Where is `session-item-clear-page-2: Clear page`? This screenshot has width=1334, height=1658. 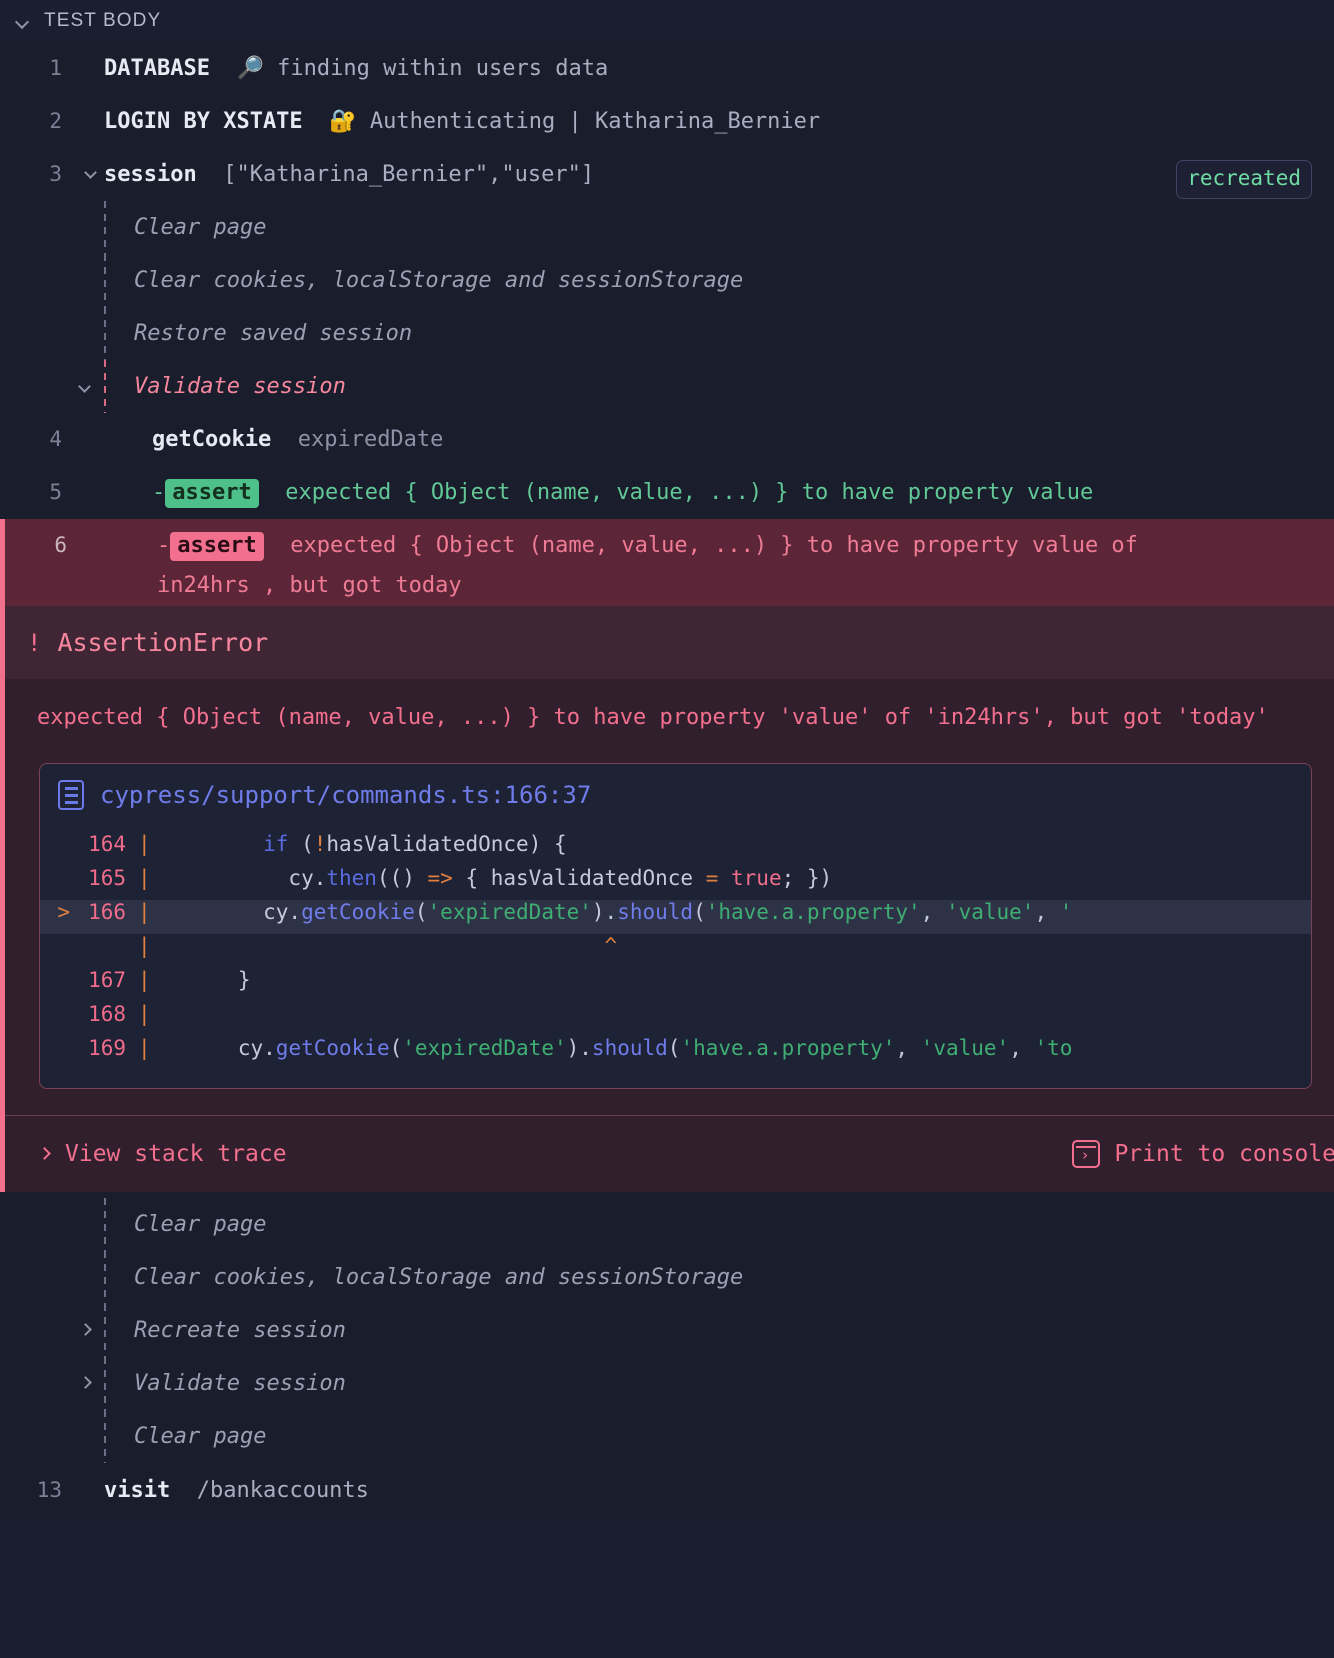
session-item-clear-page-2: Clear page is located at coordinates (667, 1224).